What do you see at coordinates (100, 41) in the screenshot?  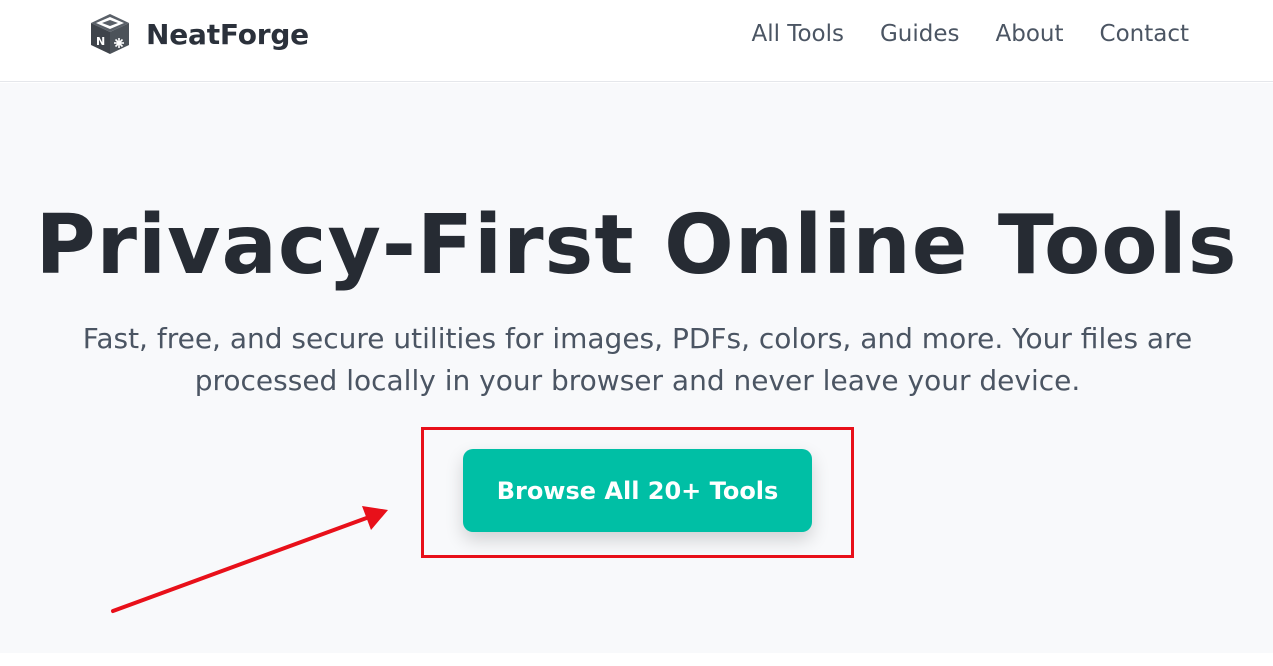 I see `svg-text: N` at bounding box center [100, 41].